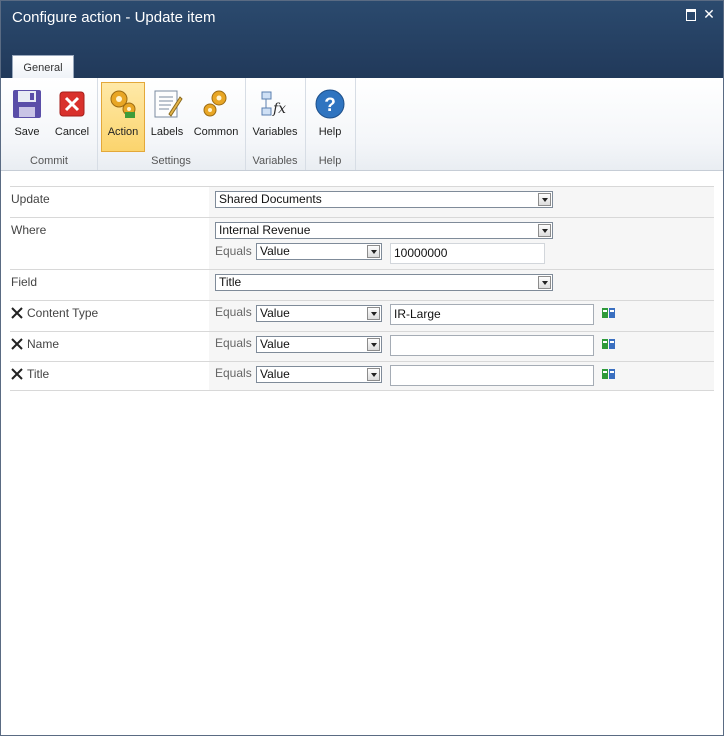 This screenshot has width=724, height=736. What do you see at coordinates (384, 199) in the screenshot?
I see `update-list-select: Shared Documents` at bounding box center [384, 199].